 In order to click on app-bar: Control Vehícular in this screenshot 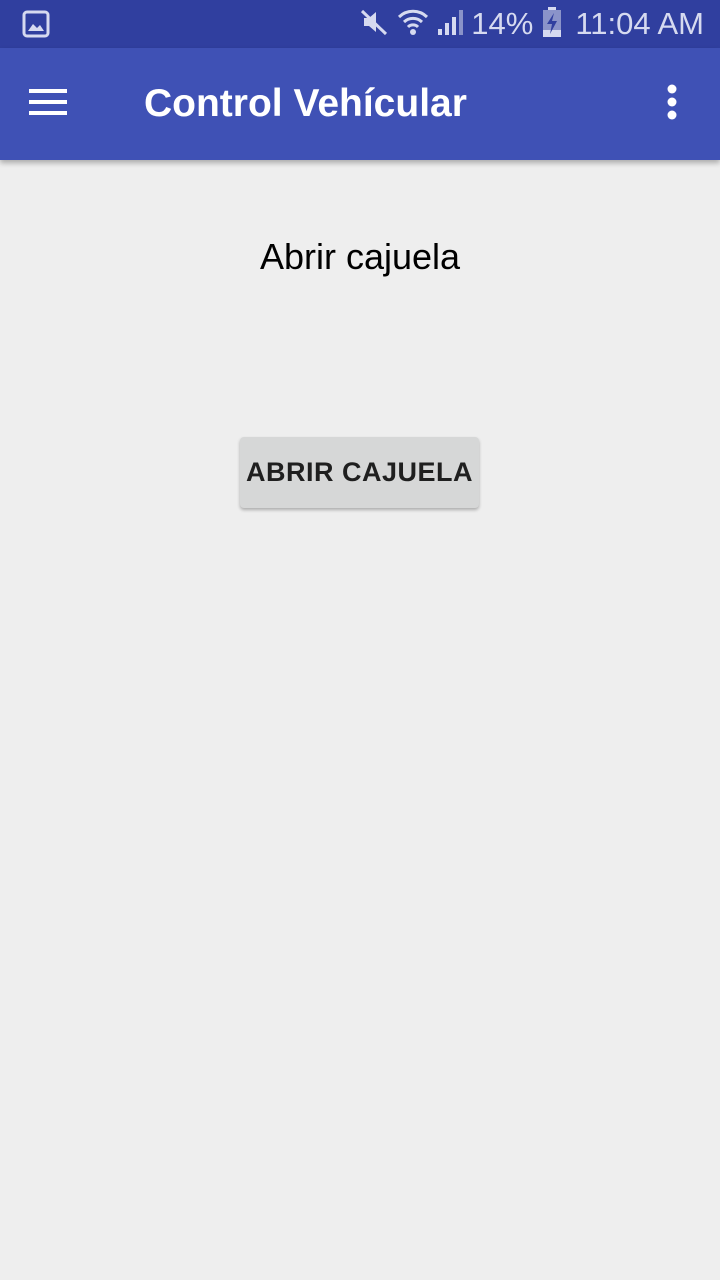, I will do `click(360, 104)`.